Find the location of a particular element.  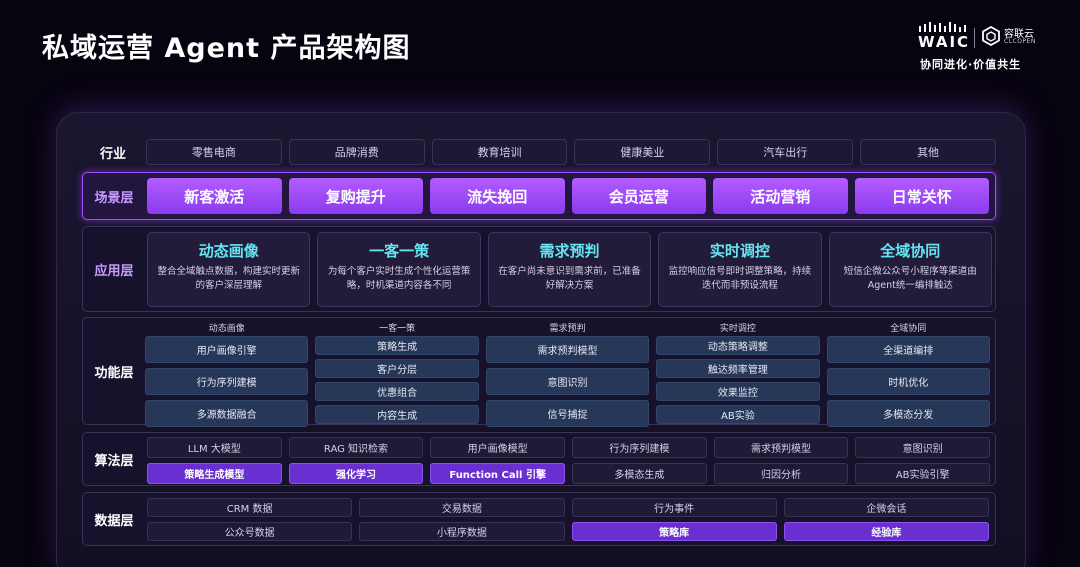

industry-item: 健康美业 is located at coordinates (642, 152).